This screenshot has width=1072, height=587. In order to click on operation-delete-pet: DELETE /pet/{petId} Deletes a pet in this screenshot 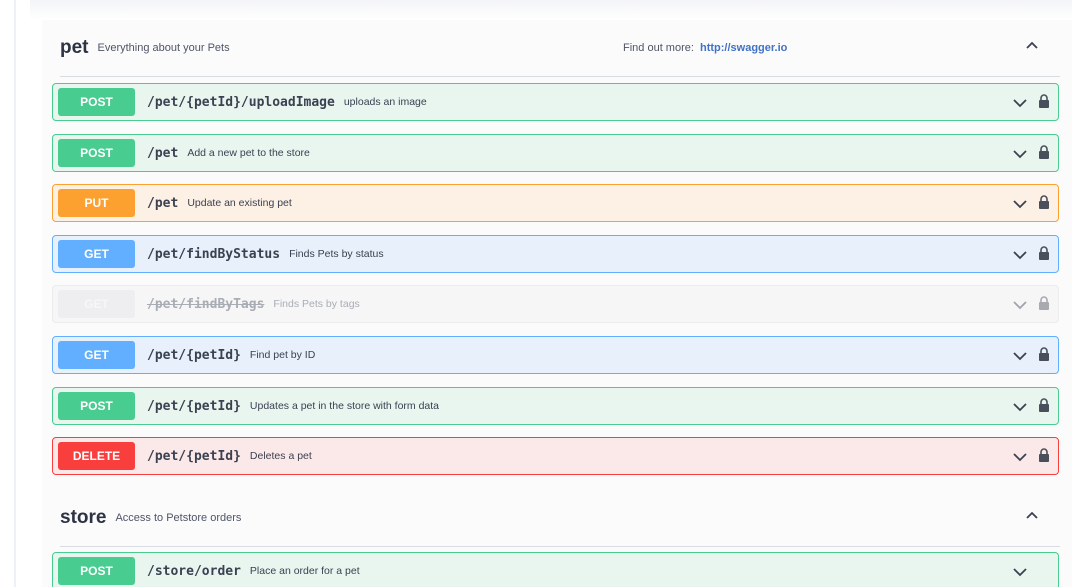, I will do `click(555, 456)`.